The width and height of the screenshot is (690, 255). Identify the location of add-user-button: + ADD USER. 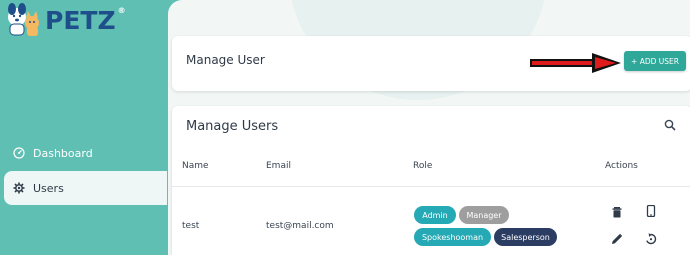
(655, 61).